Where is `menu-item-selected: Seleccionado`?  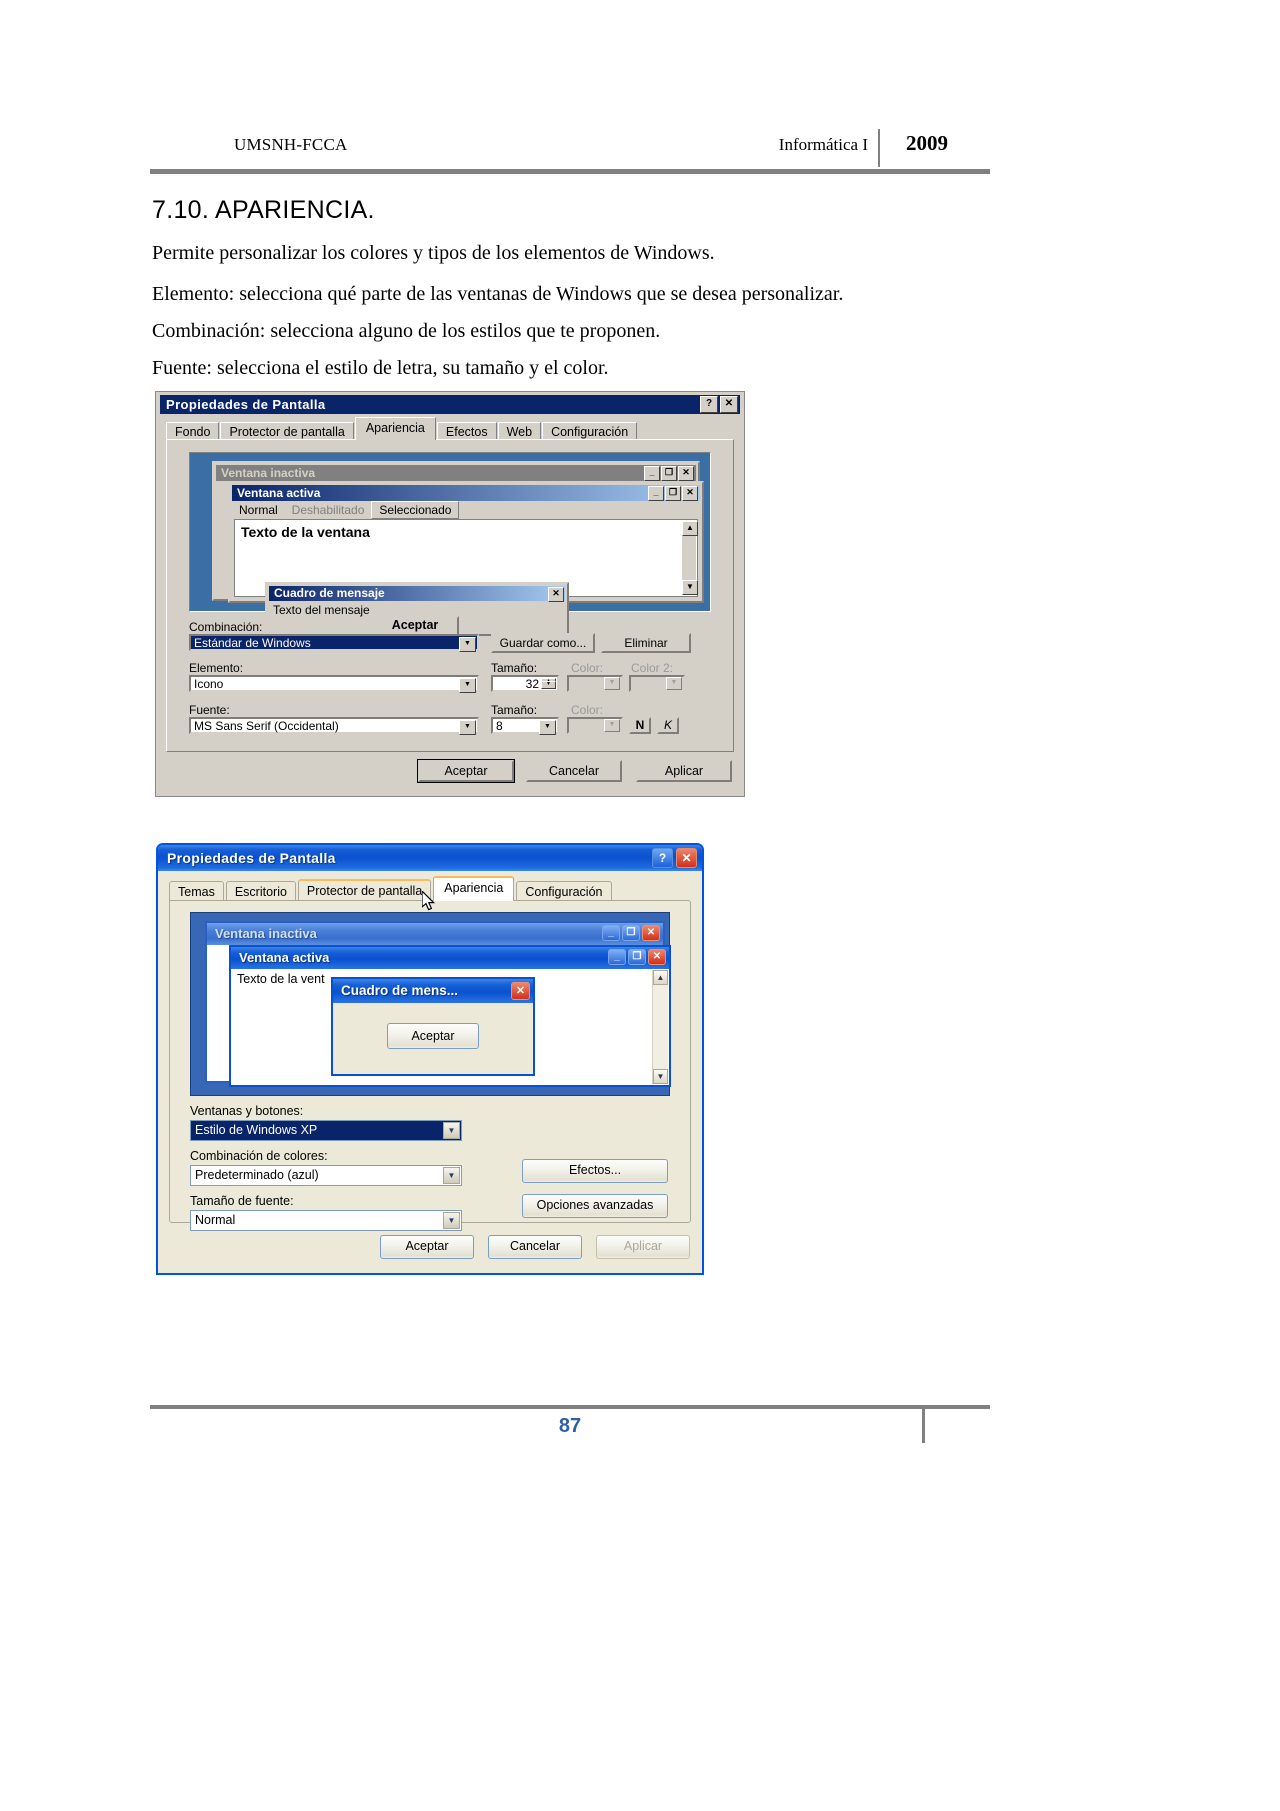
menu-item-selected: Seleccionado is located at coordinates (415, 510).